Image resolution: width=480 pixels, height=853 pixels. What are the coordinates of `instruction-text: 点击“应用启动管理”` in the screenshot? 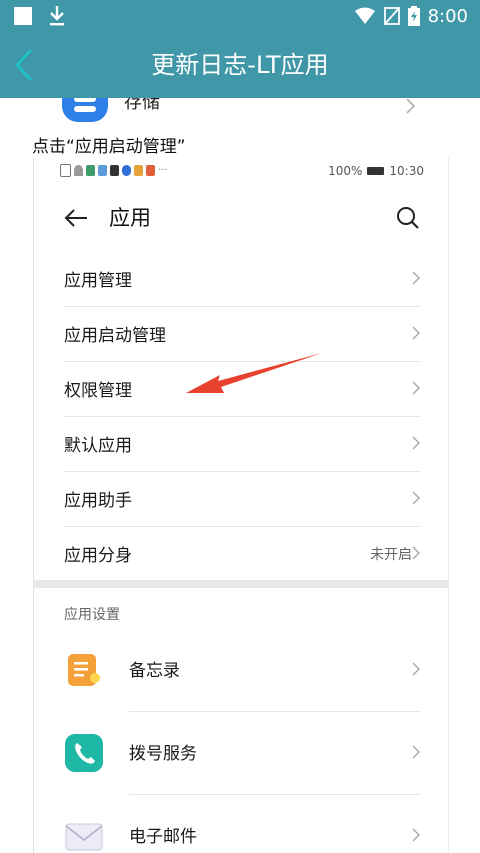 It's located at (109, 147).